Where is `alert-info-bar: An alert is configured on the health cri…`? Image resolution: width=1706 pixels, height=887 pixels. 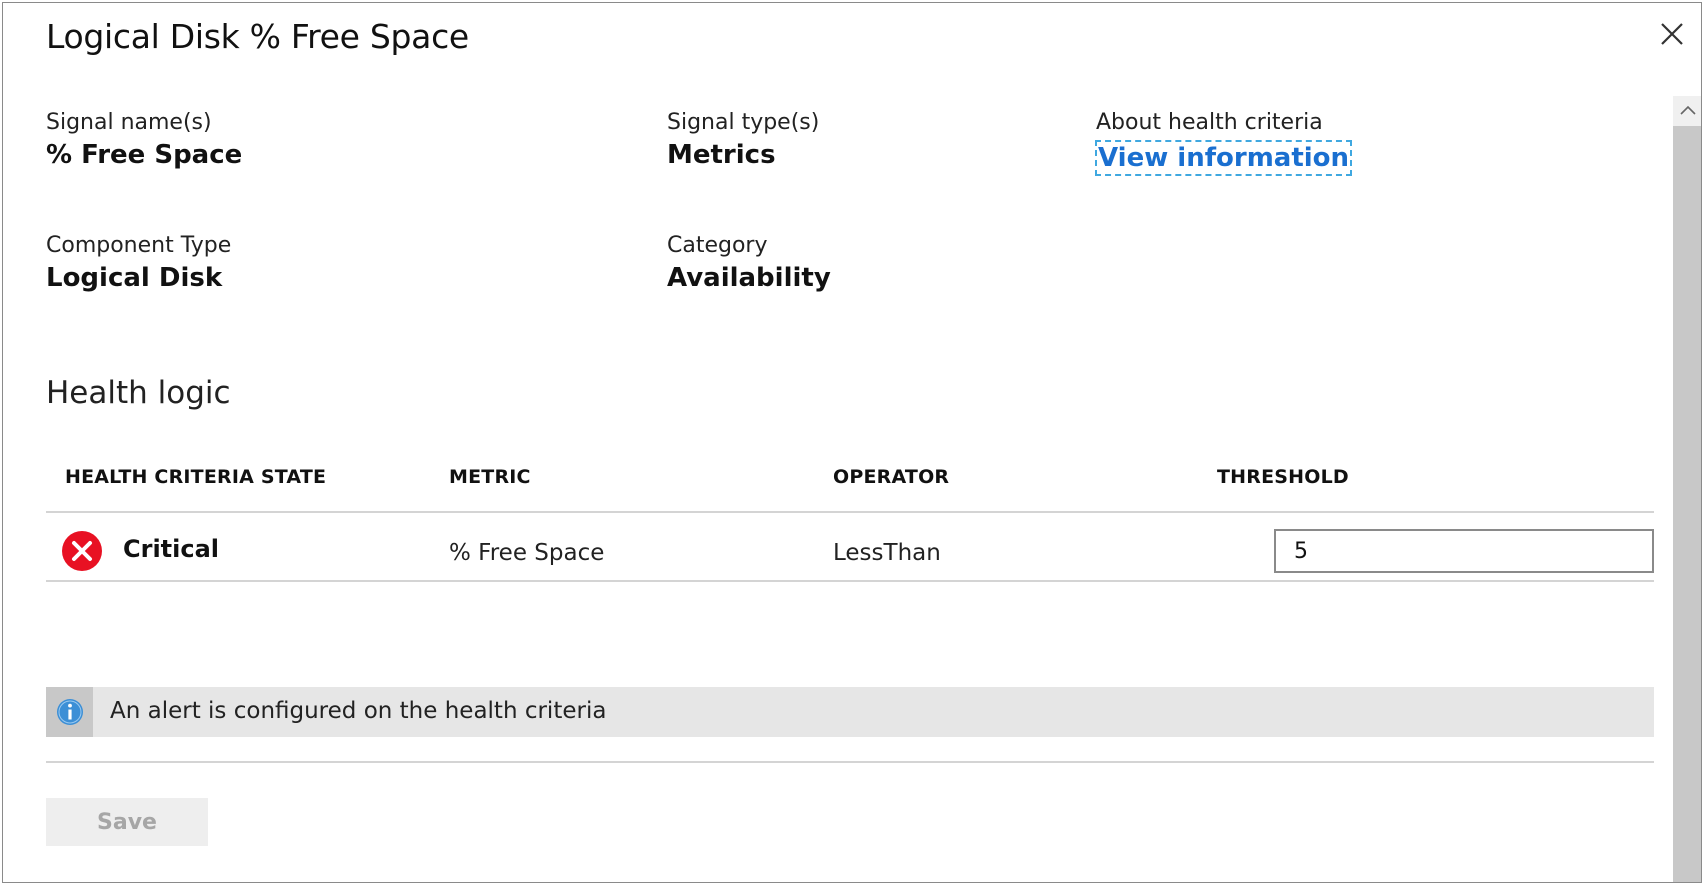
alert-info-bar: An alert is configured on the health cri… is located at coordinates (850, 712).